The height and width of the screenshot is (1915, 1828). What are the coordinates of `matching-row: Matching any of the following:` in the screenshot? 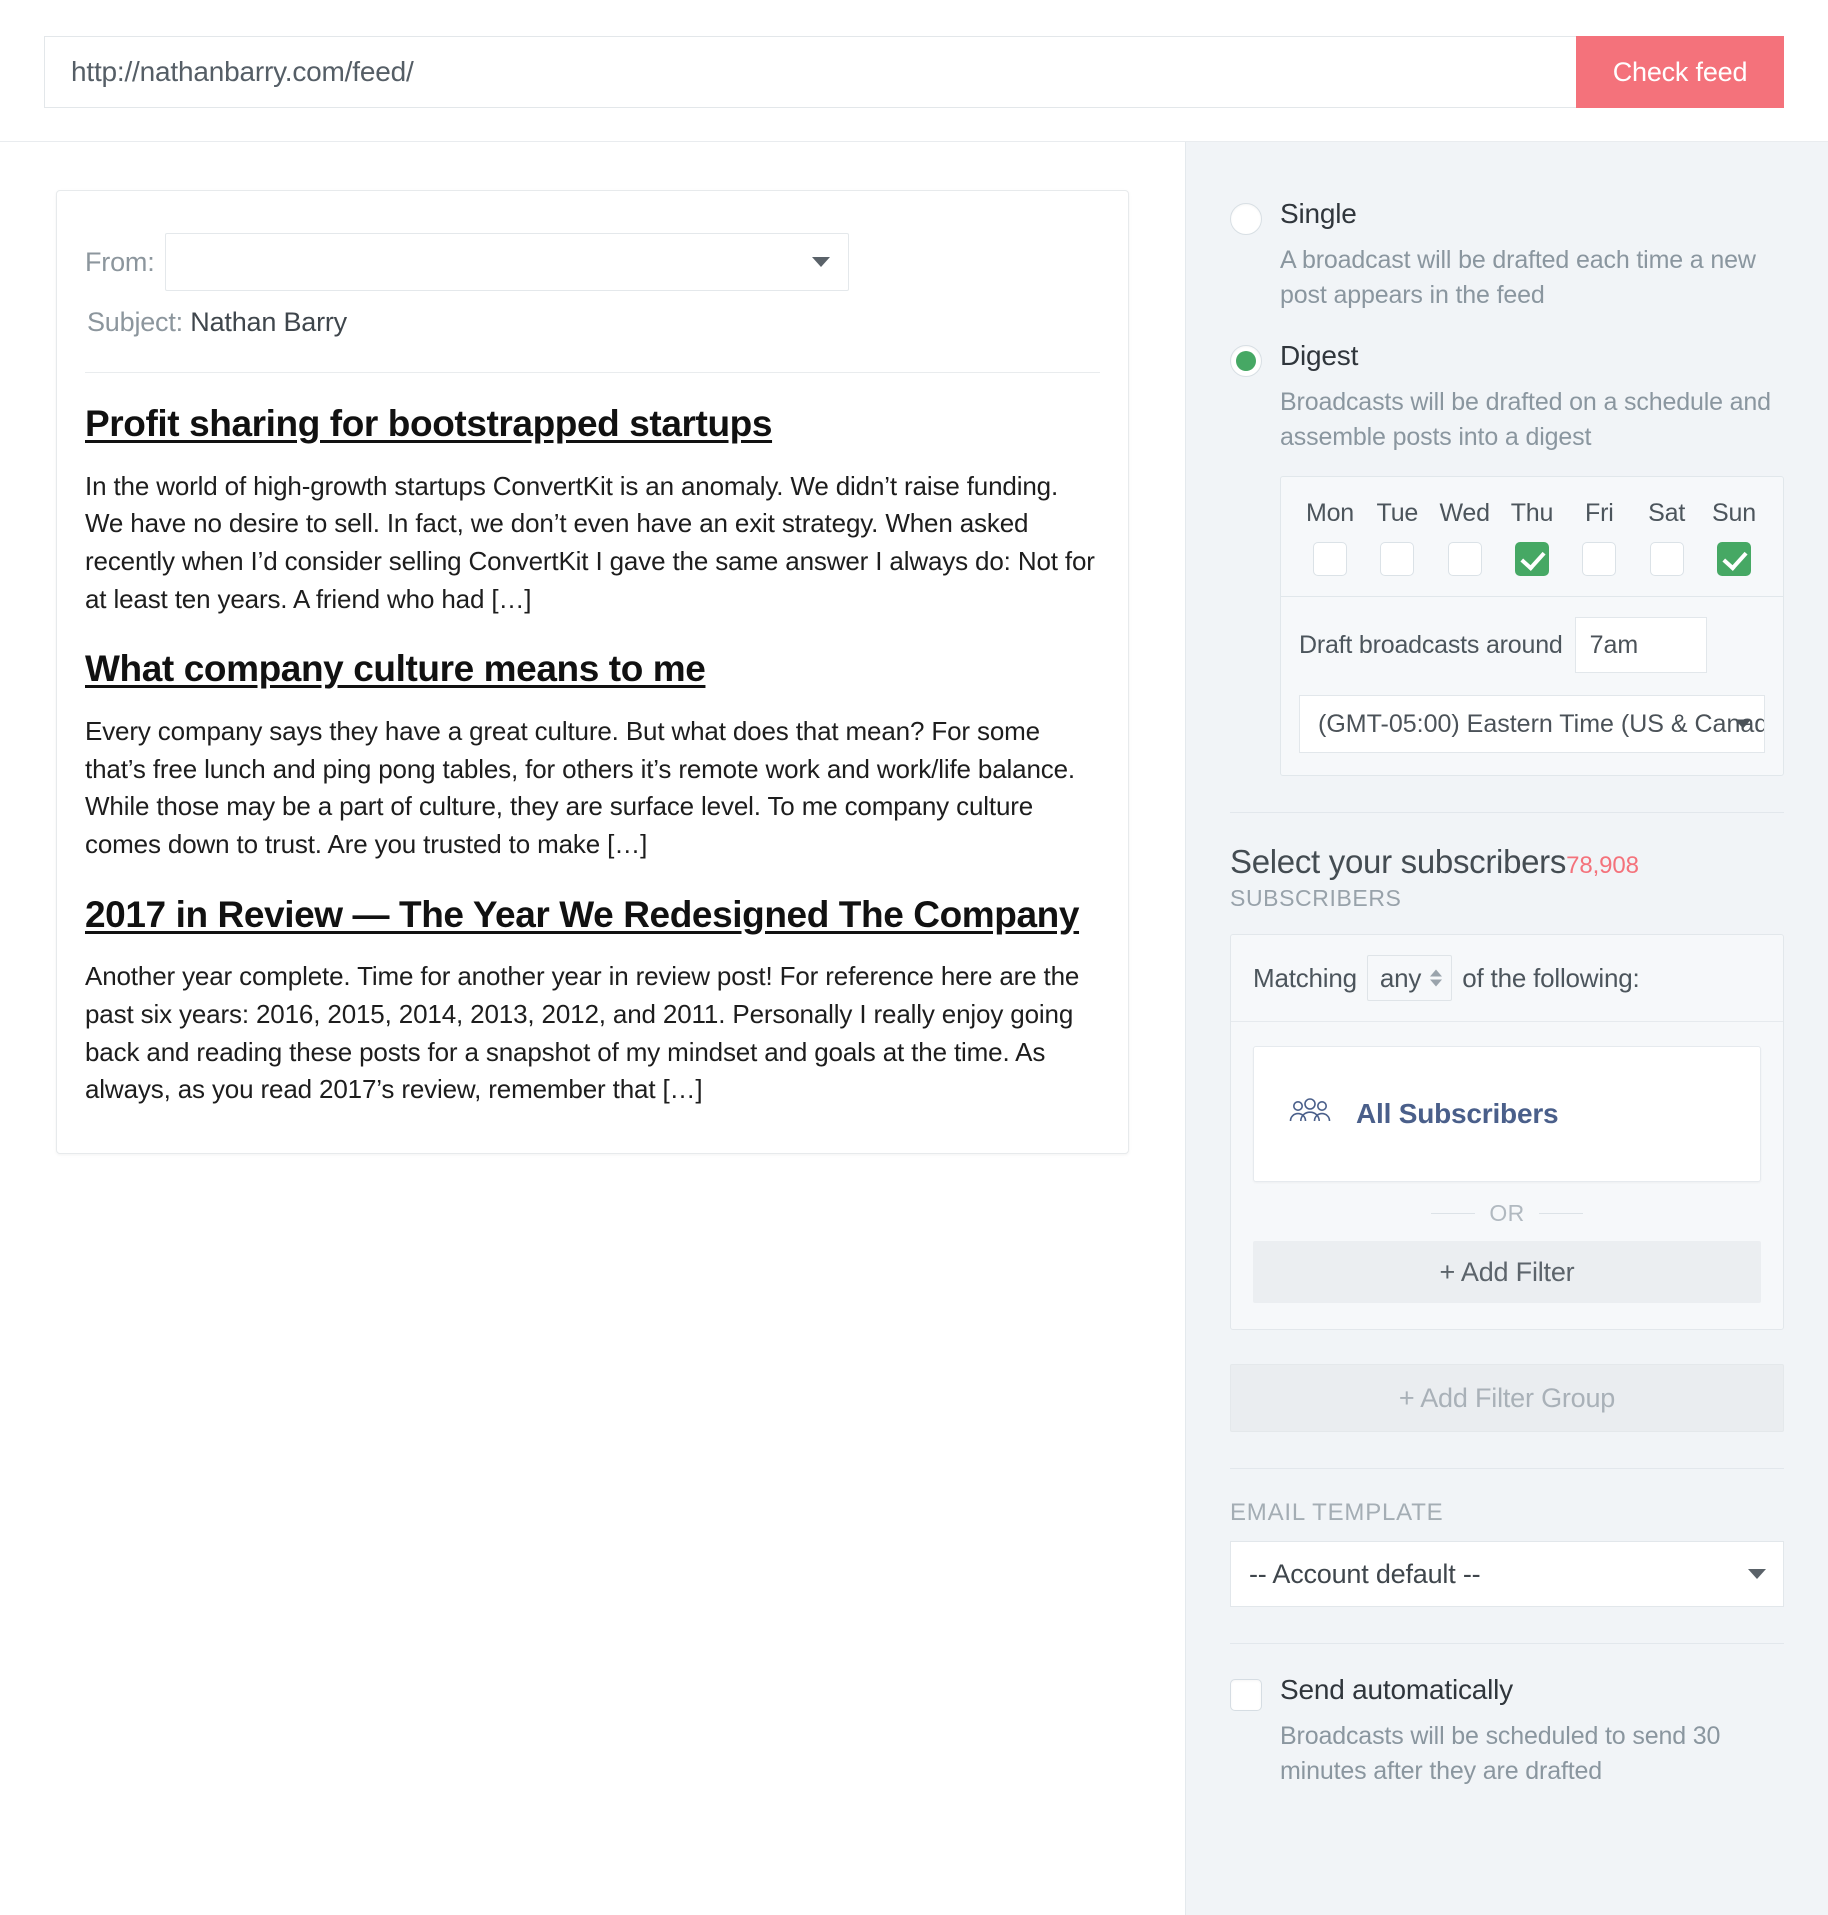 It's located at (1507, 978).